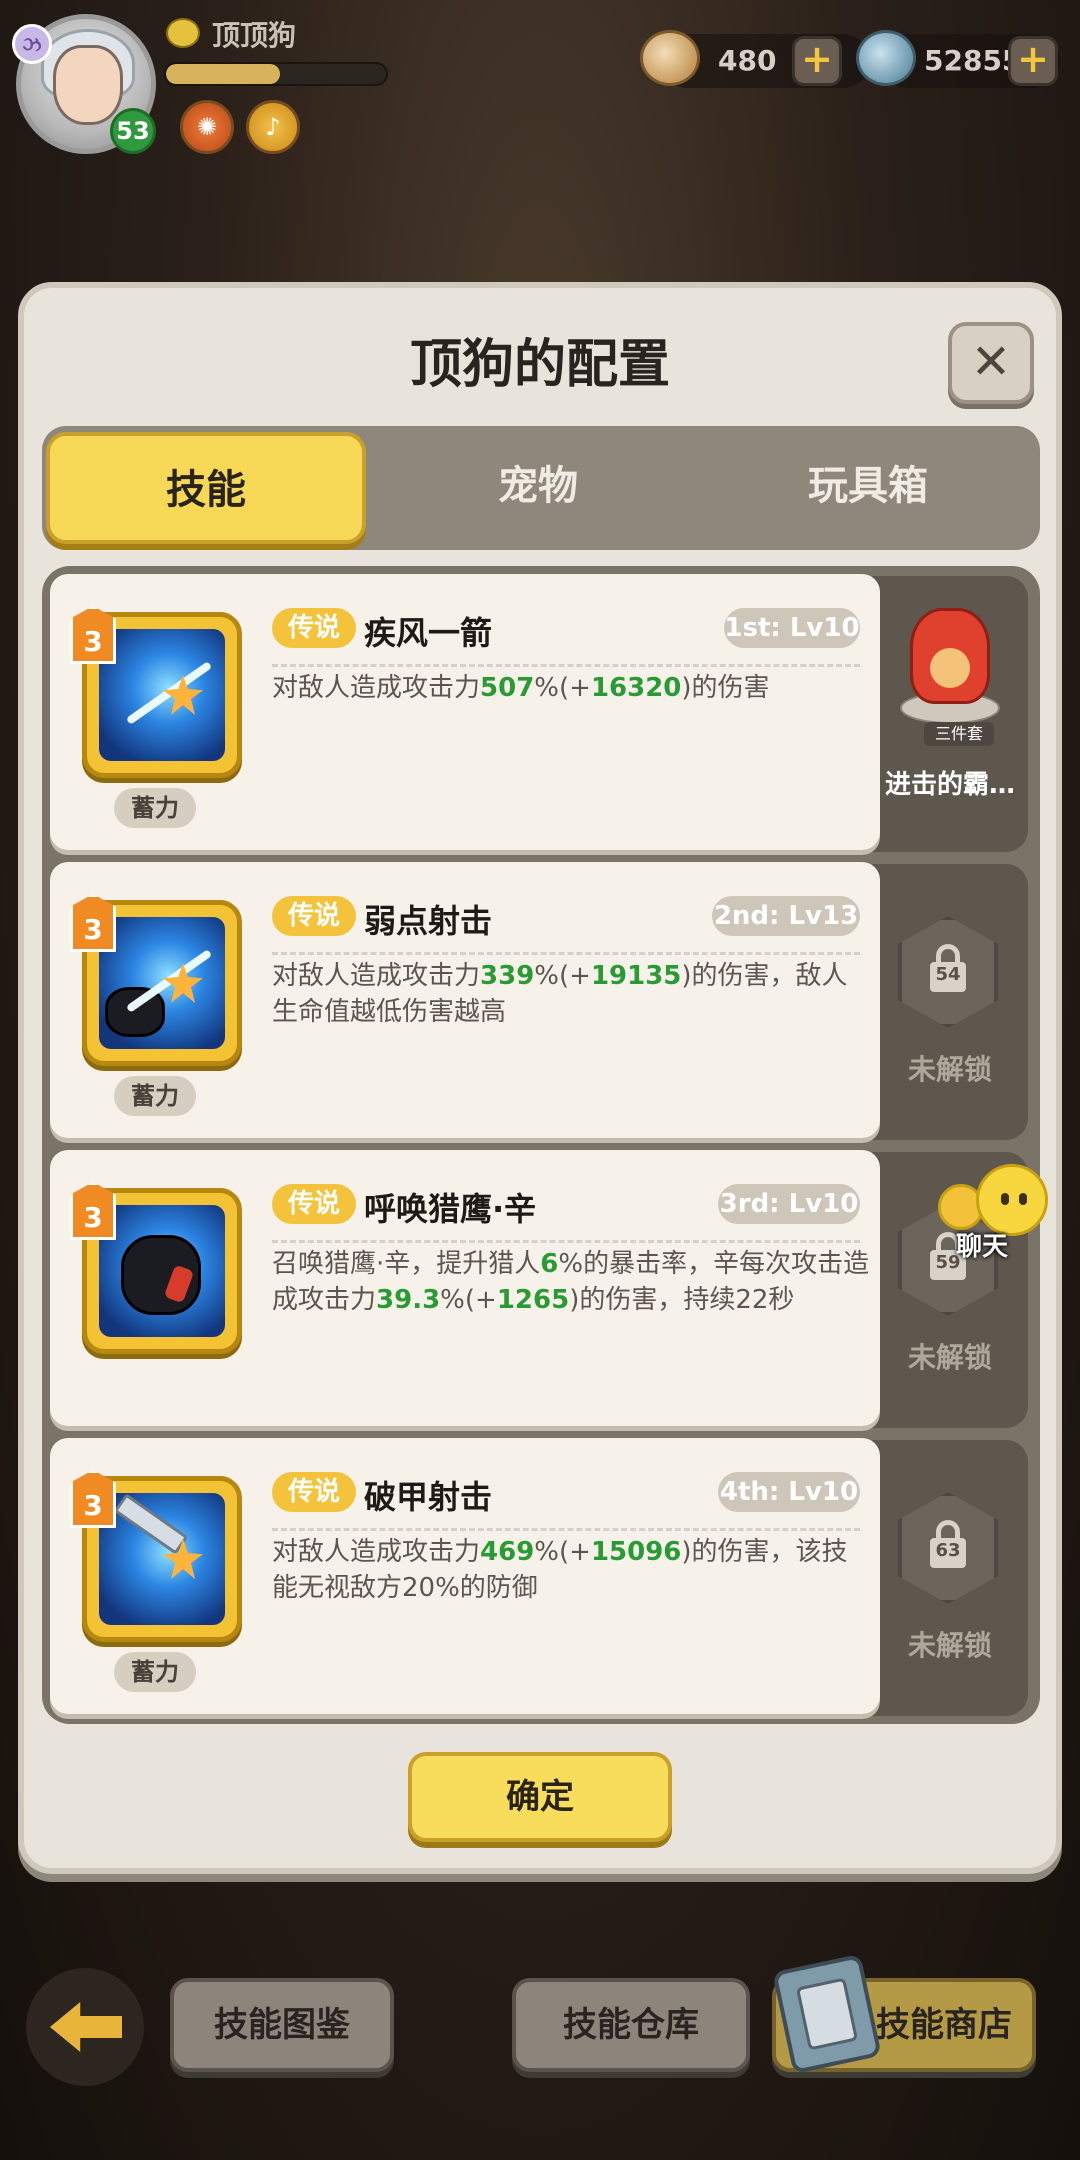 The width and height of the screenshot is (1080, 2160). I want to click on add-gems-button: +, so click(1033, 61).